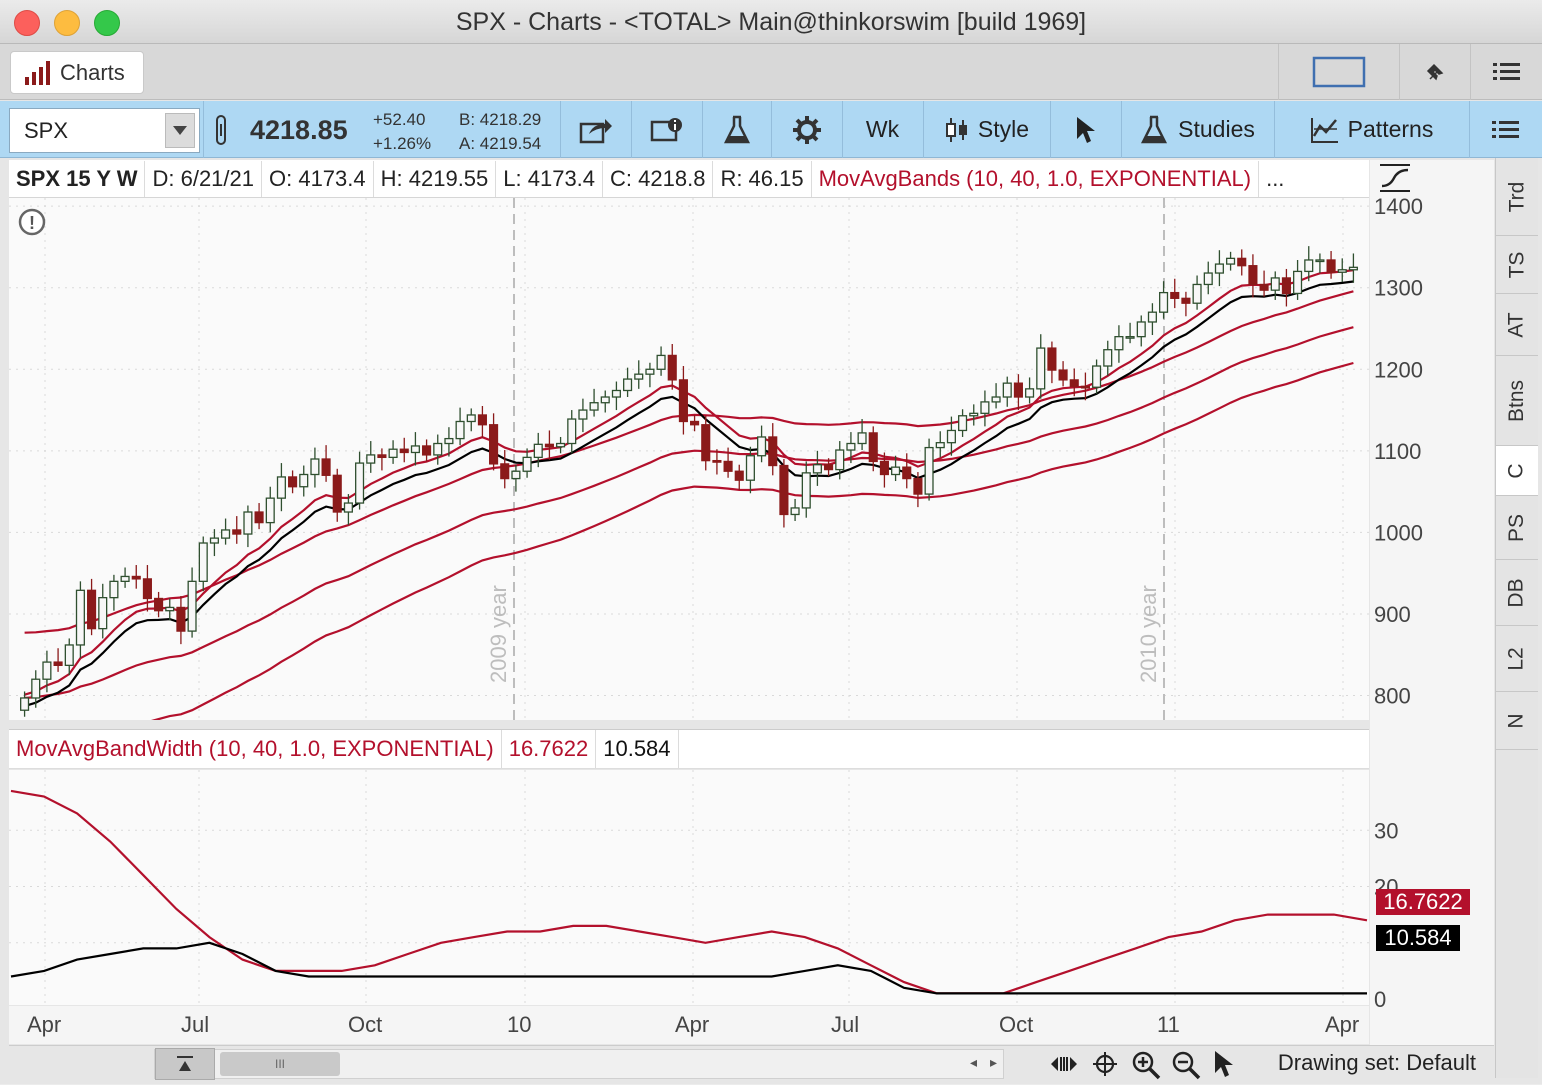 This screenshot has height=1085, width=1542. What do you see at coordinates (658, 178) in the screenshot?
I see `bar-close: C: 4218.8` at bounding box center [658, 178].